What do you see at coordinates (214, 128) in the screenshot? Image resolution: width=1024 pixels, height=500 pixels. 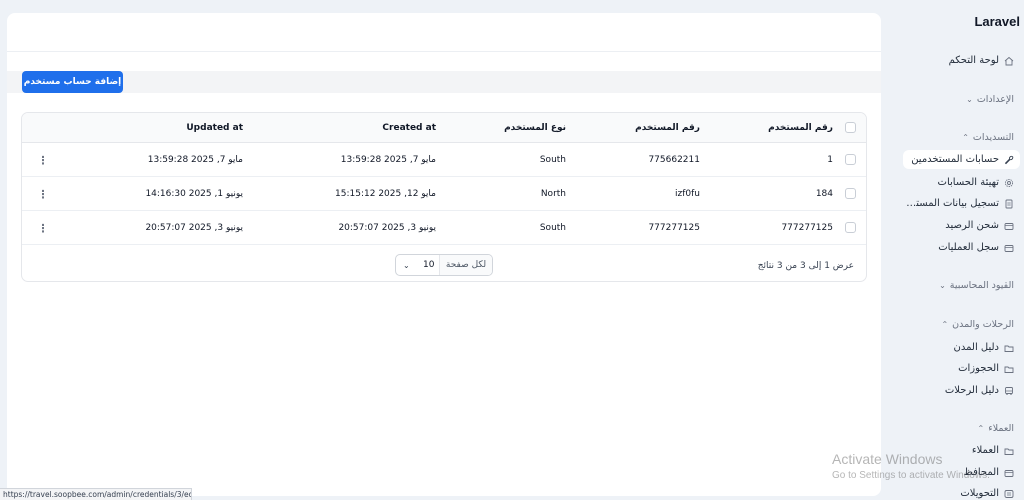 I see `header-updated-at: Updated at` at bounding box center [214, 128].